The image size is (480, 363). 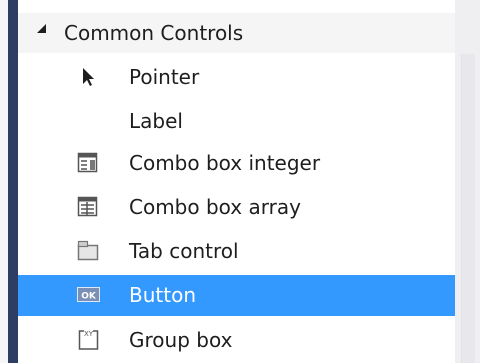 What do you see at coordinates (181, 340) in the screenshot?
I see `toolbox-item-label-text: Group box` at bounding box center [181, 340].